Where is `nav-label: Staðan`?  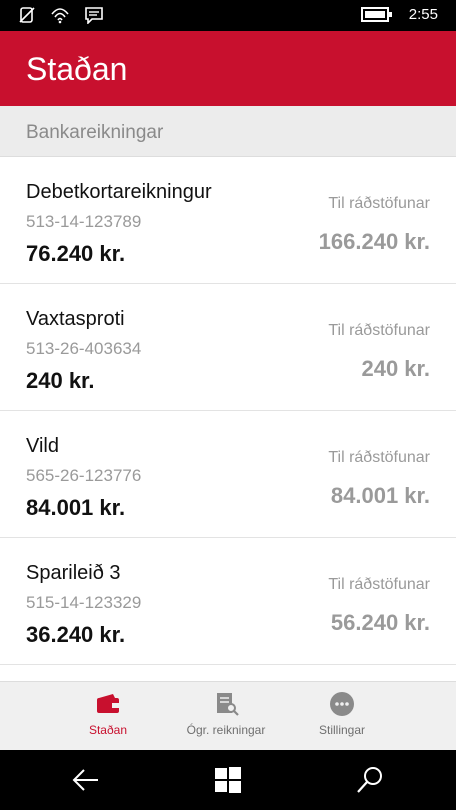 nav-label: Staðan is located at coordinates (108, 730).